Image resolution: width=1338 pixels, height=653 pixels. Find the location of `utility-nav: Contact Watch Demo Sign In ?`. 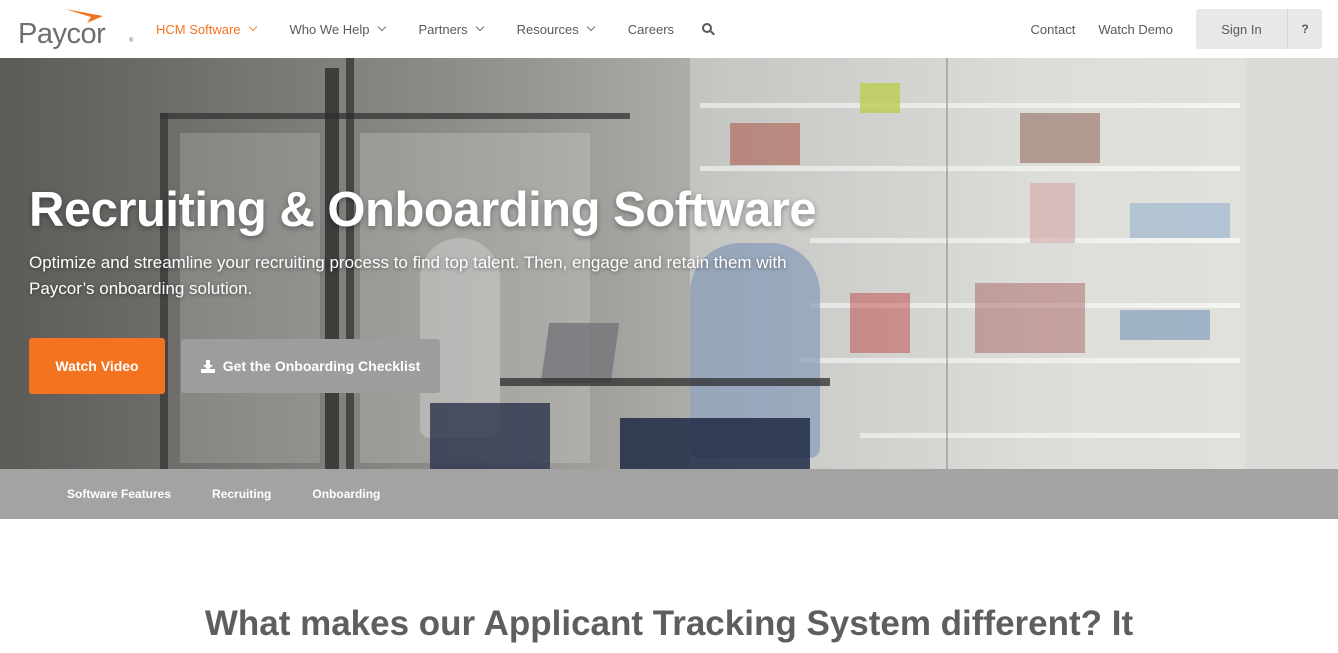

utility-nav: Contact Watch Demo Sign In ? is located at coordinates (1184, 29).